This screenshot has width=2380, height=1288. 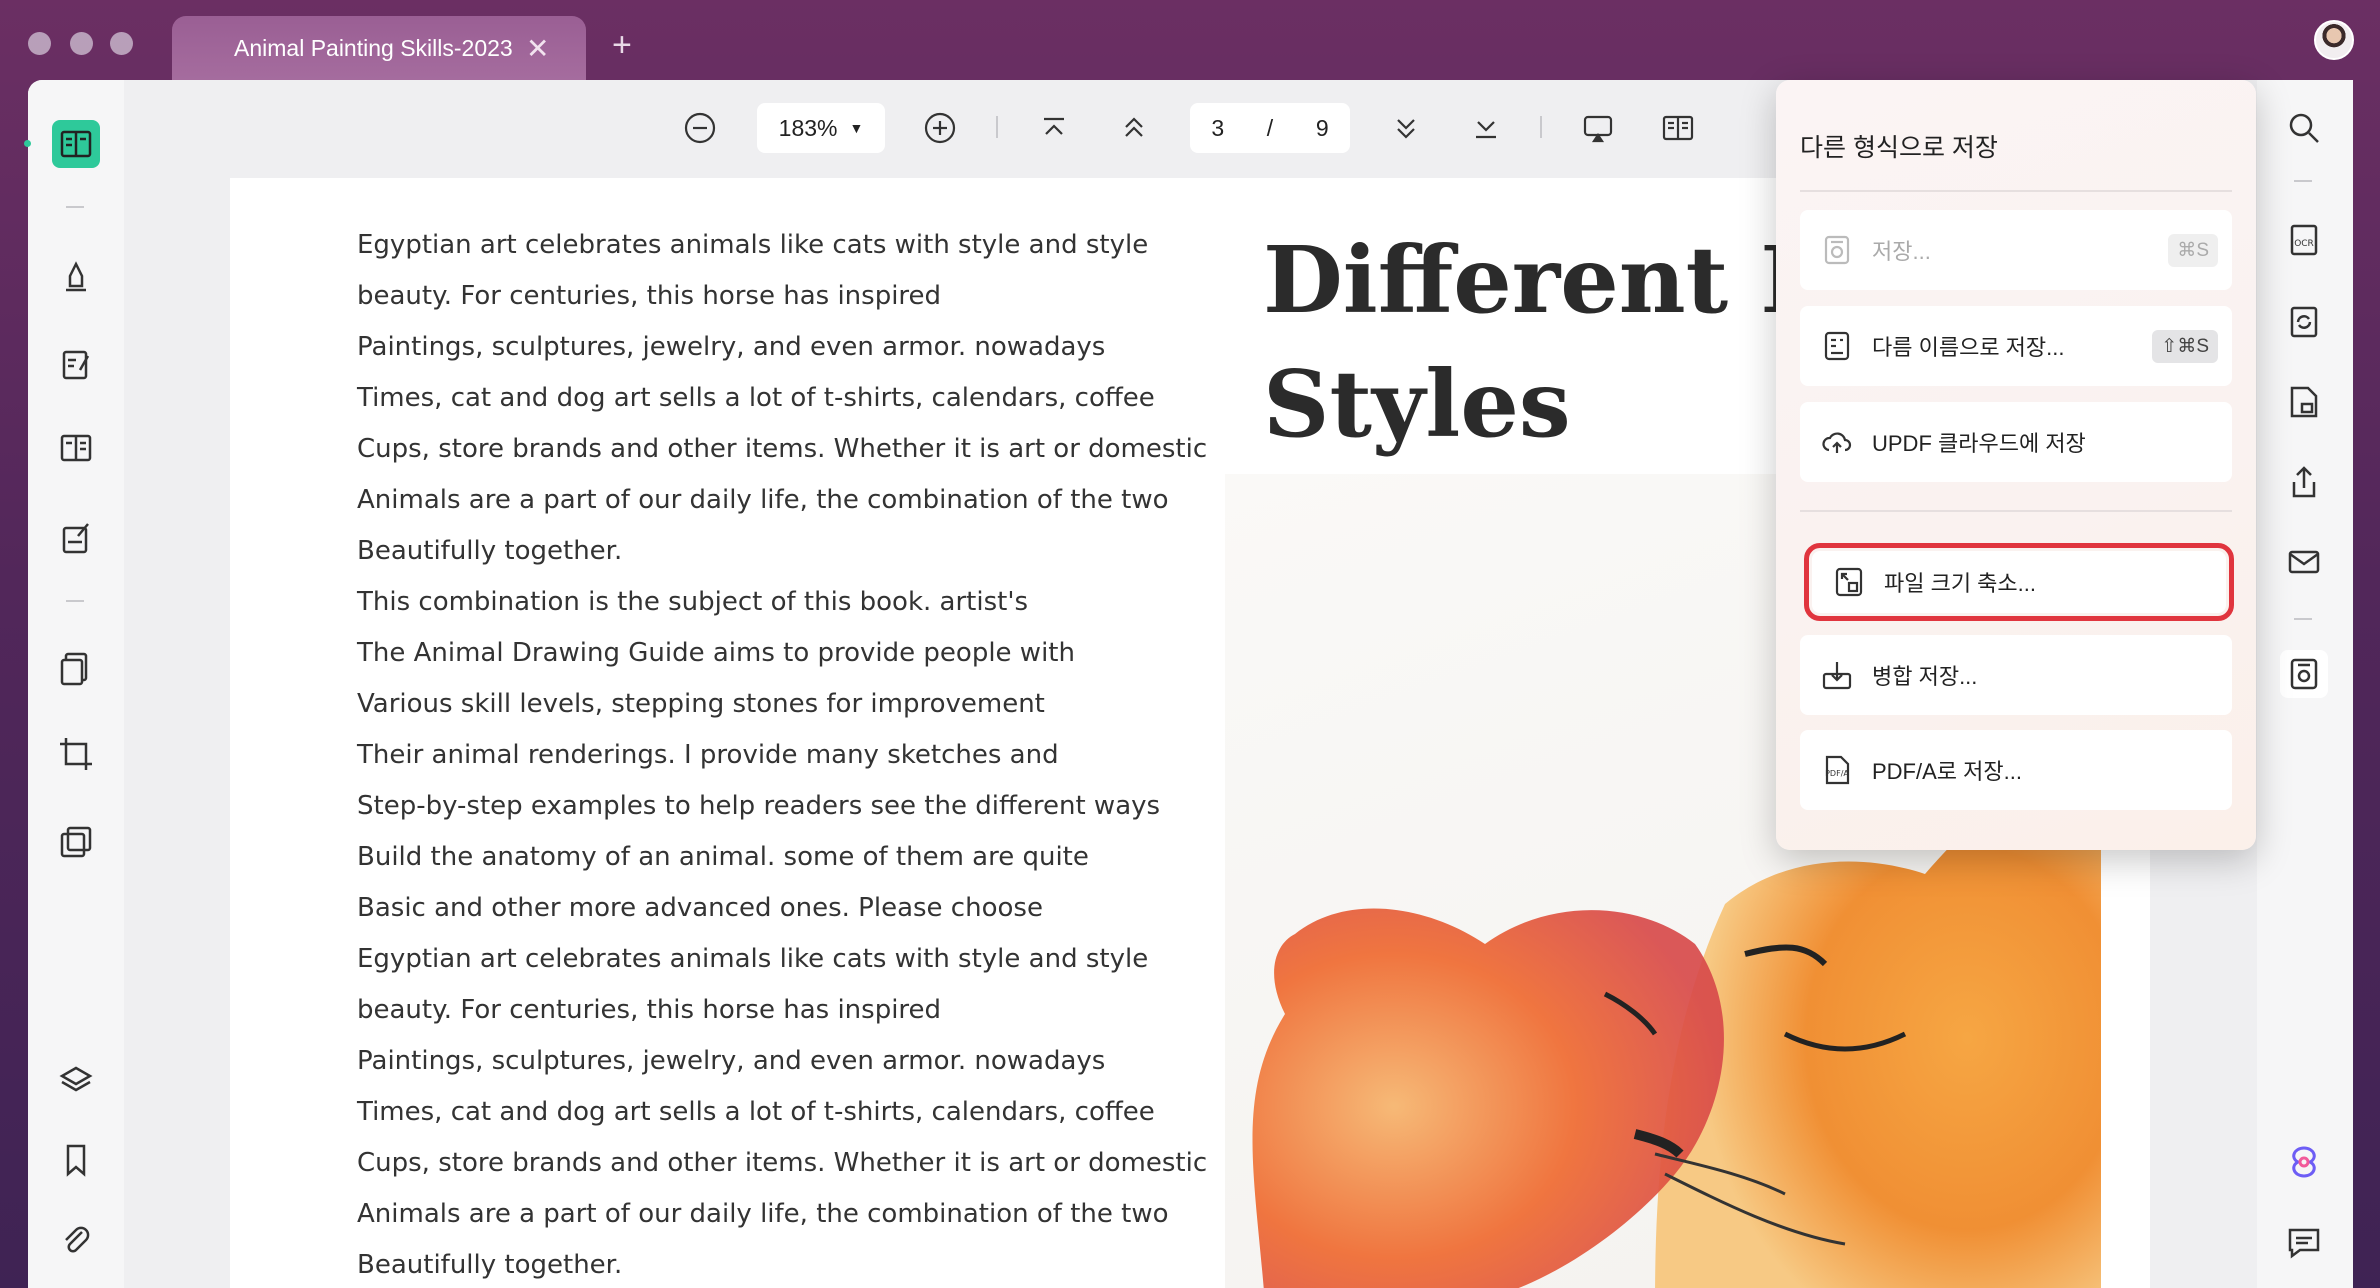 I want to click on highlighter-icon, so click(x=76, y=276).